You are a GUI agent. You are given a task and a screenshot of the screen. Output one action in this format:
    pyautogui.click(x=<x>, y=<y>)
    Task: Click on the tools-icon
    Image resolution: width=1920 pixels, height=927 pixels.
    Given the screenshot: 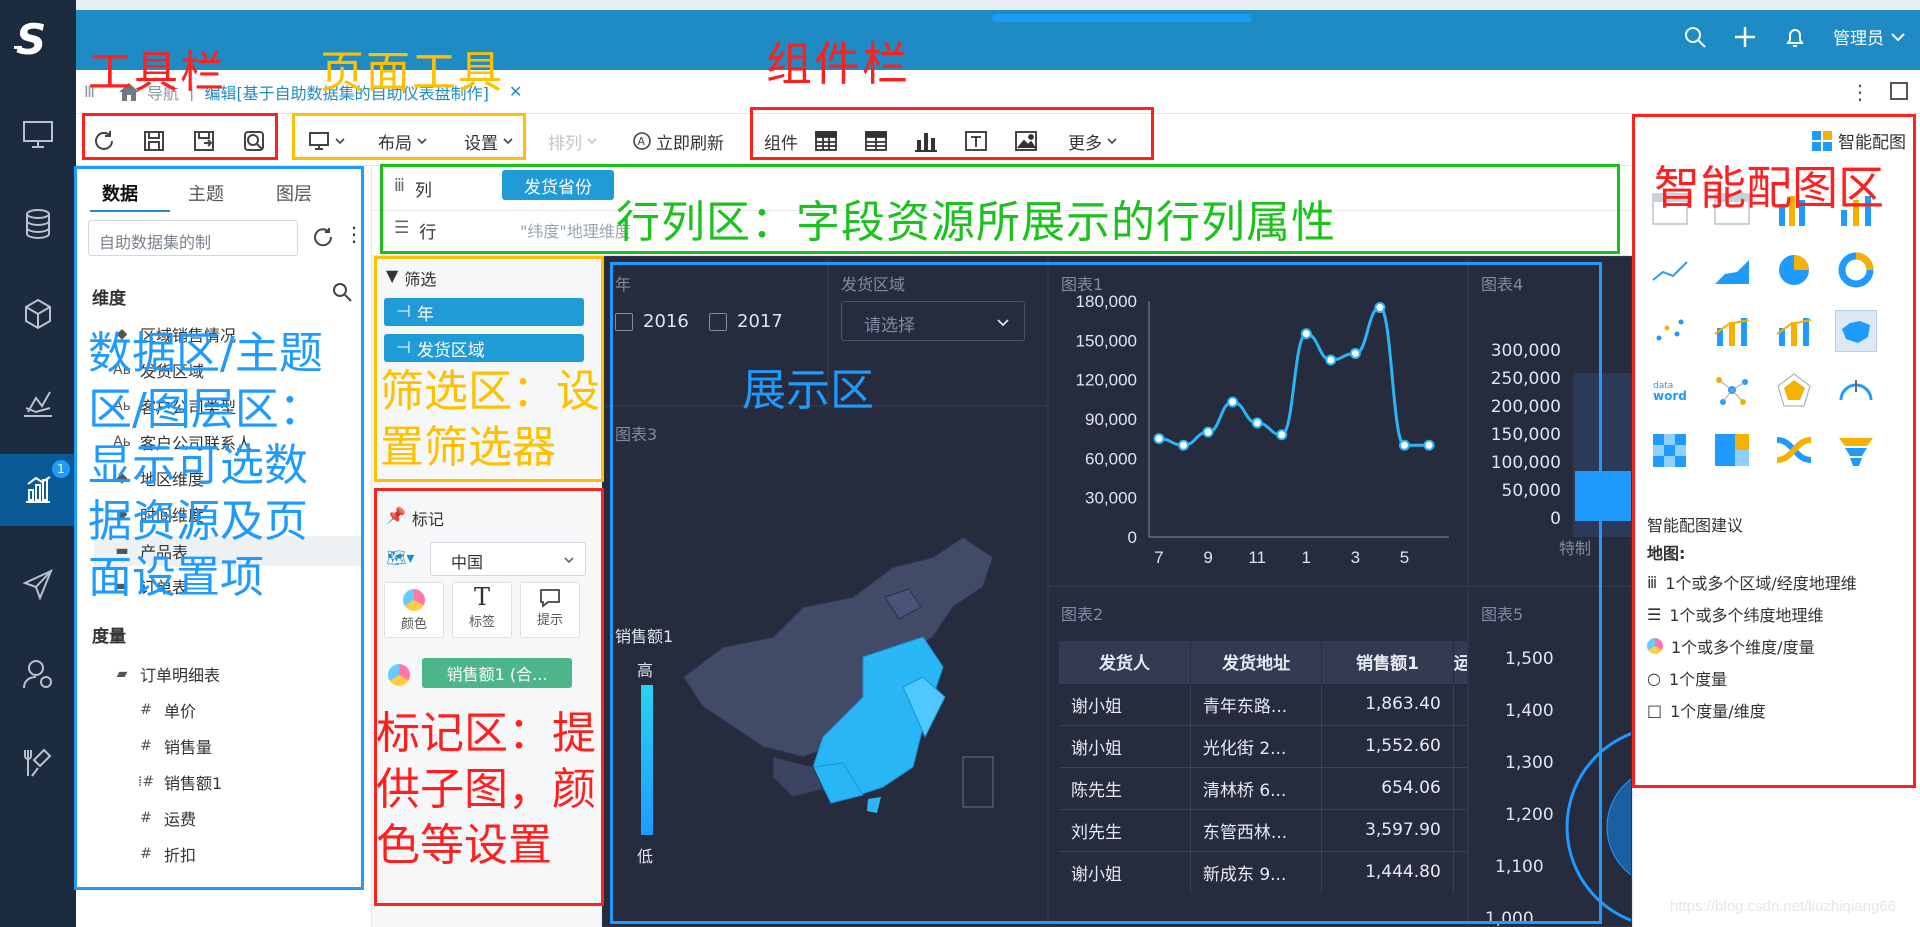 What is the action you would take?
    pyautogui.click(x=38, y=764)
    